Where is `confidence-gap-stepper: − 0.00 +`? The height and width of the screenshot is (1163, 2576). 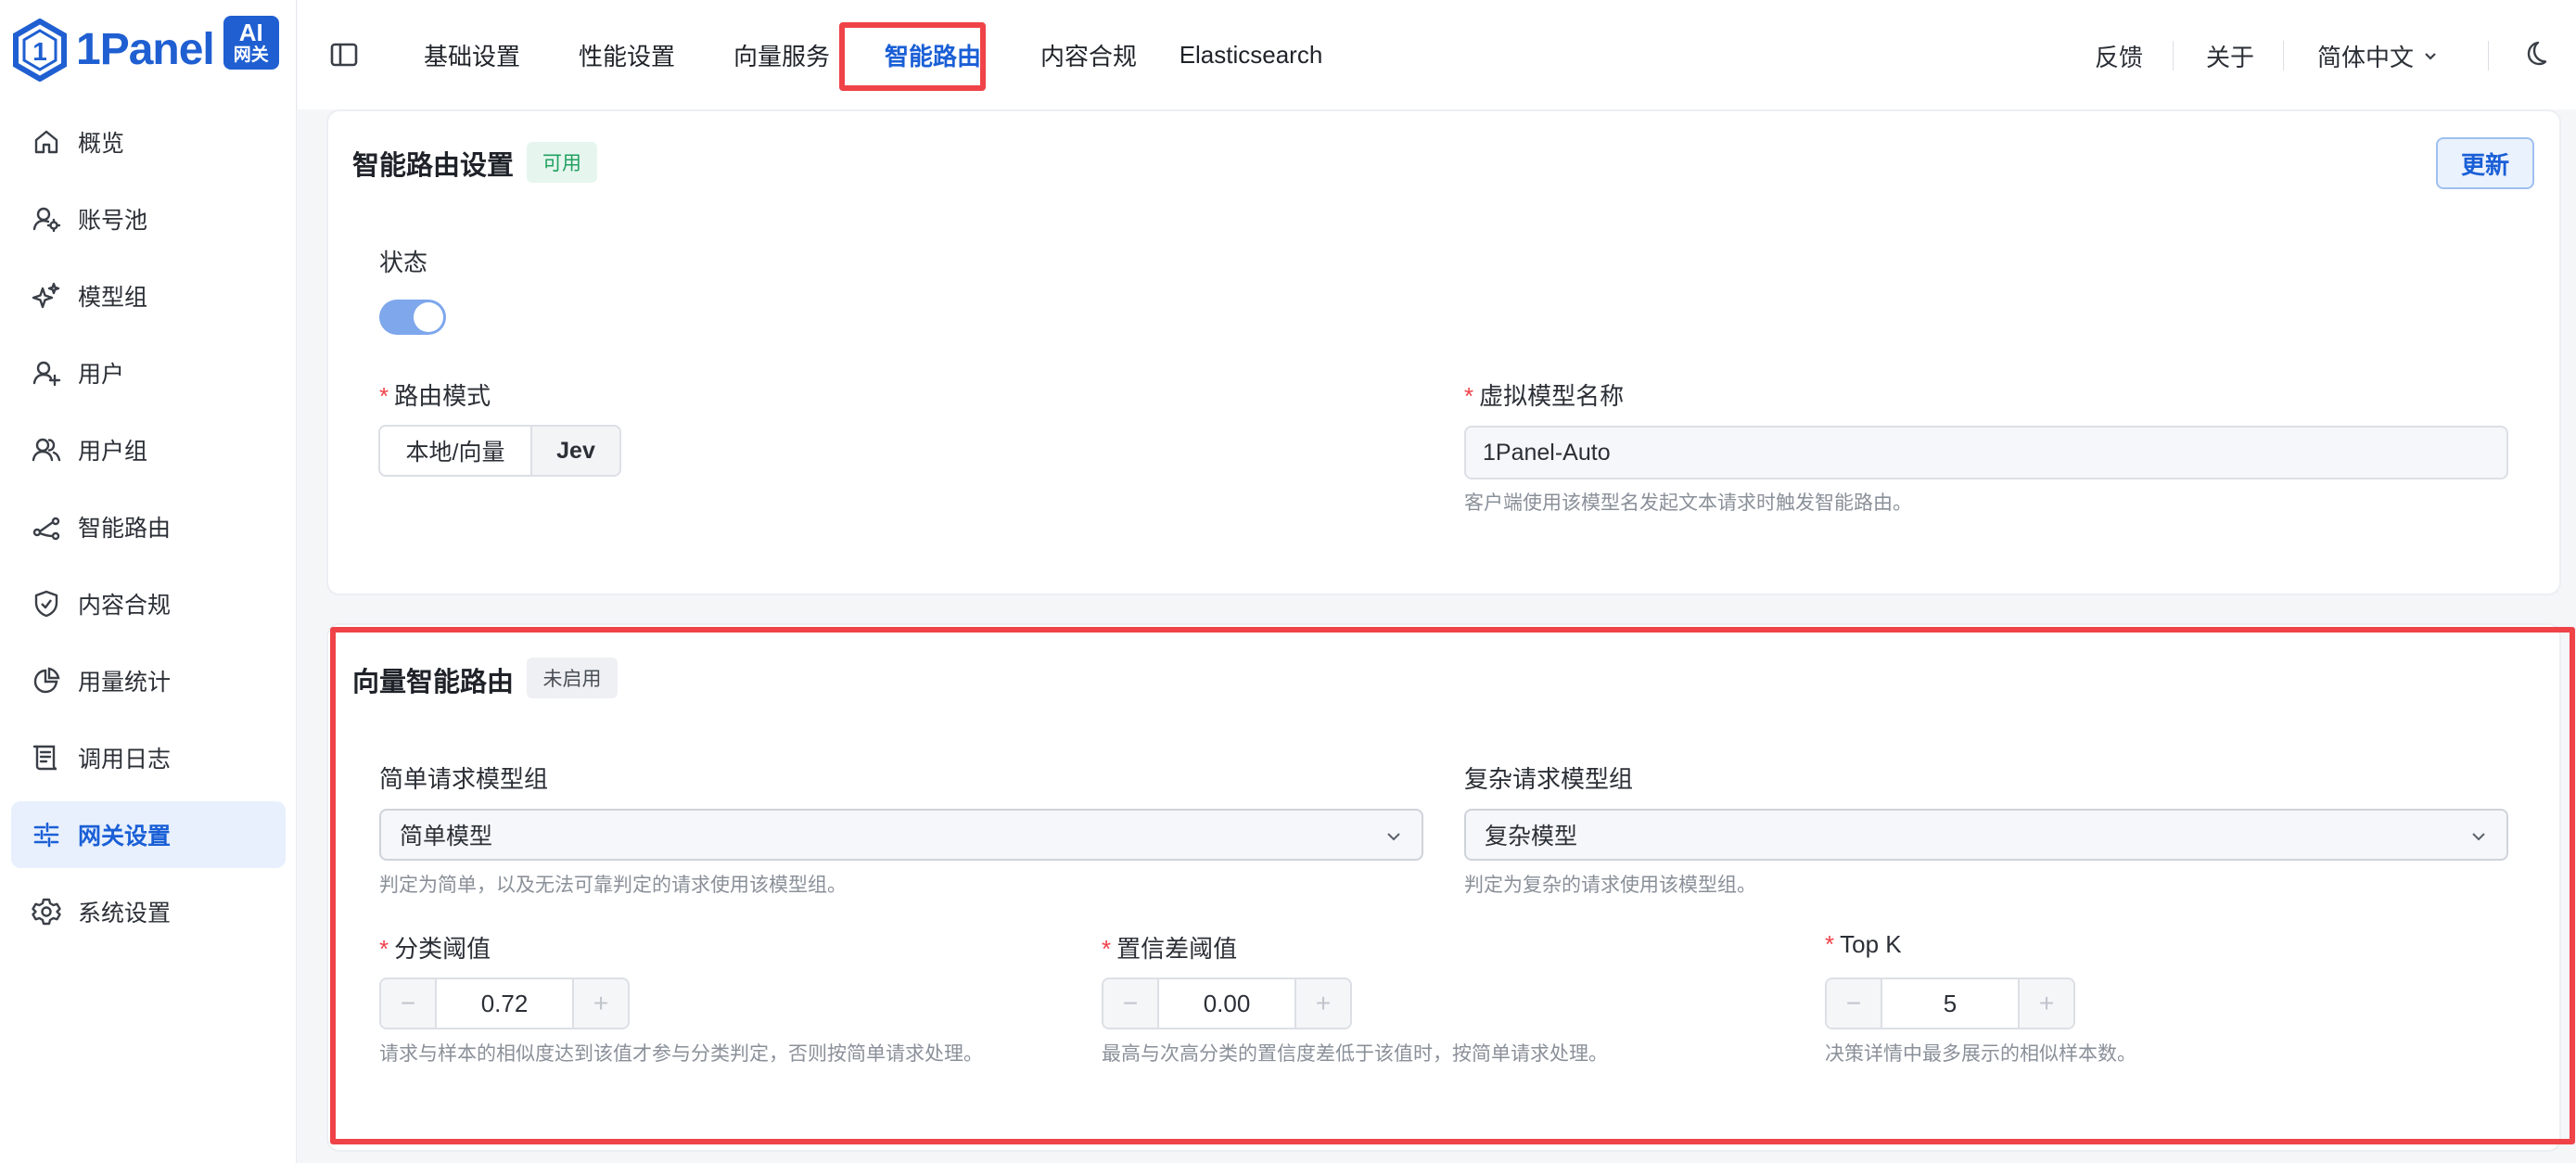
confidence-gap-stepper: − 0.00 + is located at coordinates (1227, 1004).